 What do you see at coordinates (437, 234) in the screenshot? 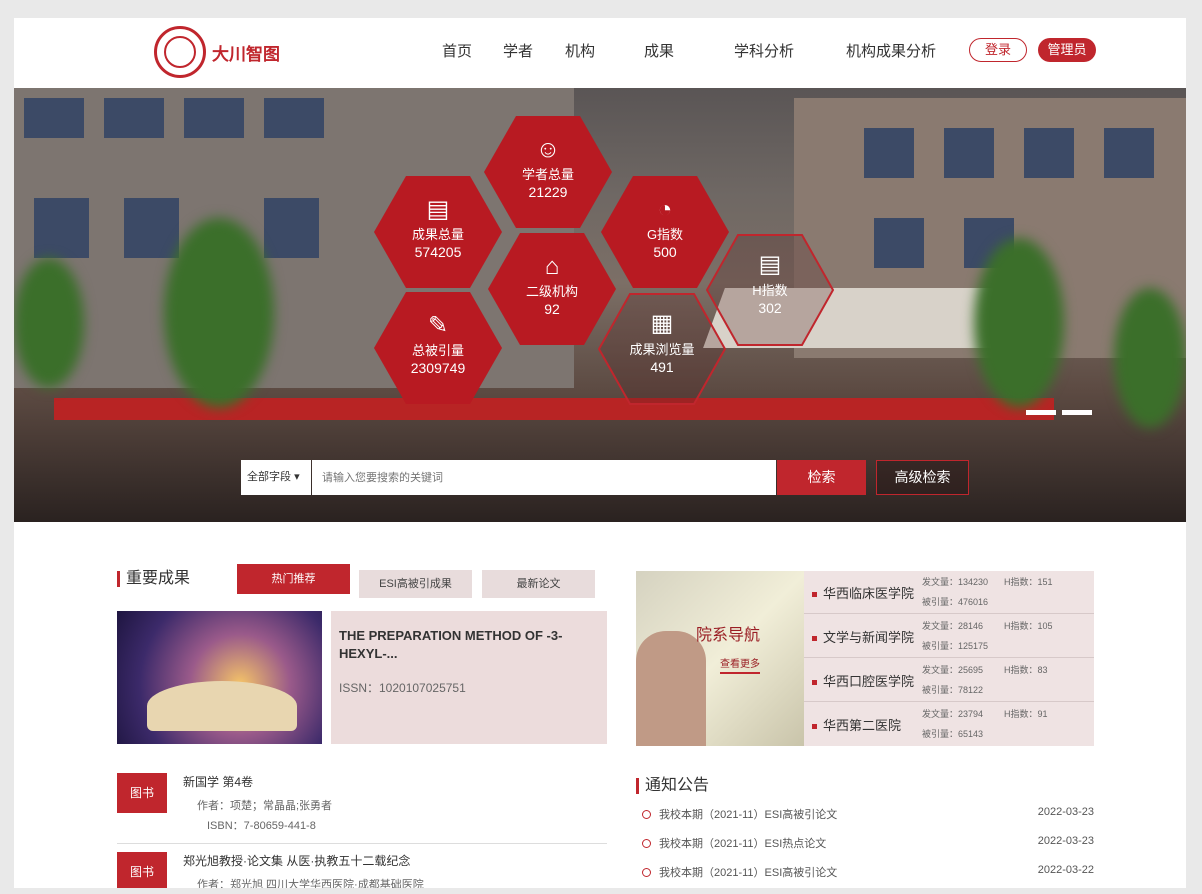
I see `stat-label: 成果总量` at bounding box center [437, 234].